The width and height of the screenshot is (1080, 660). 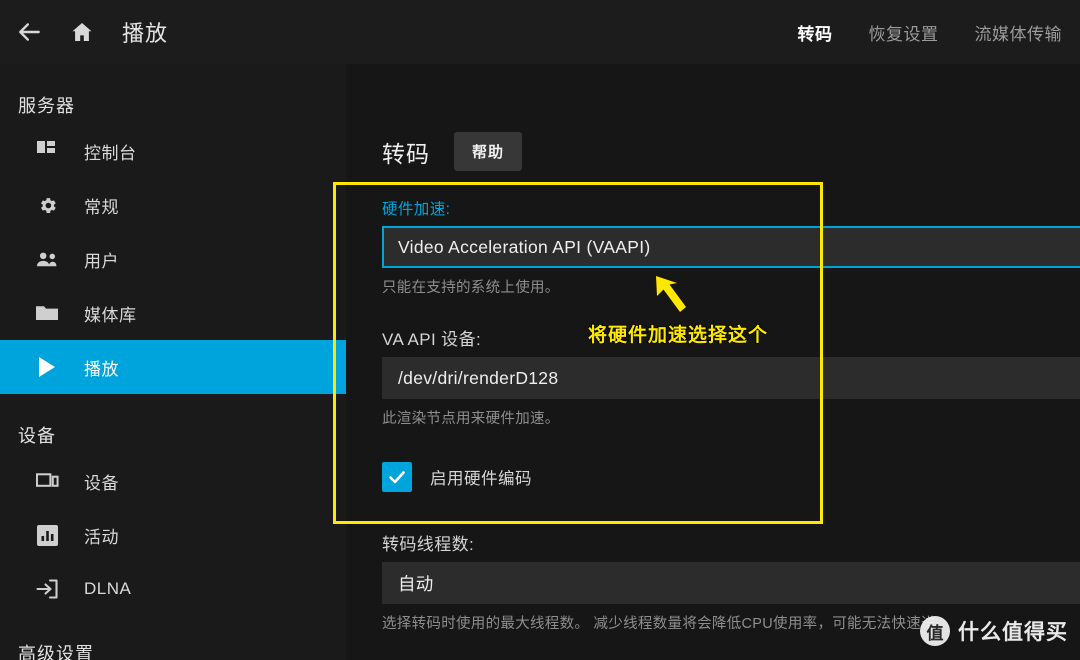 What do you see at coordinates (30, 32) in the screenshot?
I see `arrow-left-icon` at bounding box center [30, 32].